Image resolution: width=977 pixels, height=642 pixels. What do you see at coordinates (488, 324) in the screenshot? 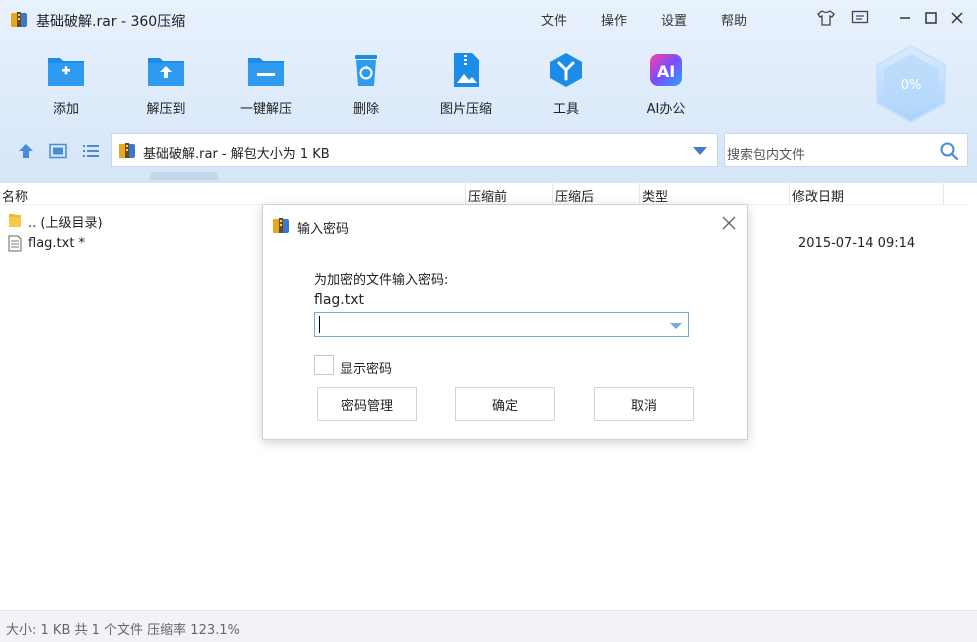
I see `password-input` at bounding box center [488, 324].